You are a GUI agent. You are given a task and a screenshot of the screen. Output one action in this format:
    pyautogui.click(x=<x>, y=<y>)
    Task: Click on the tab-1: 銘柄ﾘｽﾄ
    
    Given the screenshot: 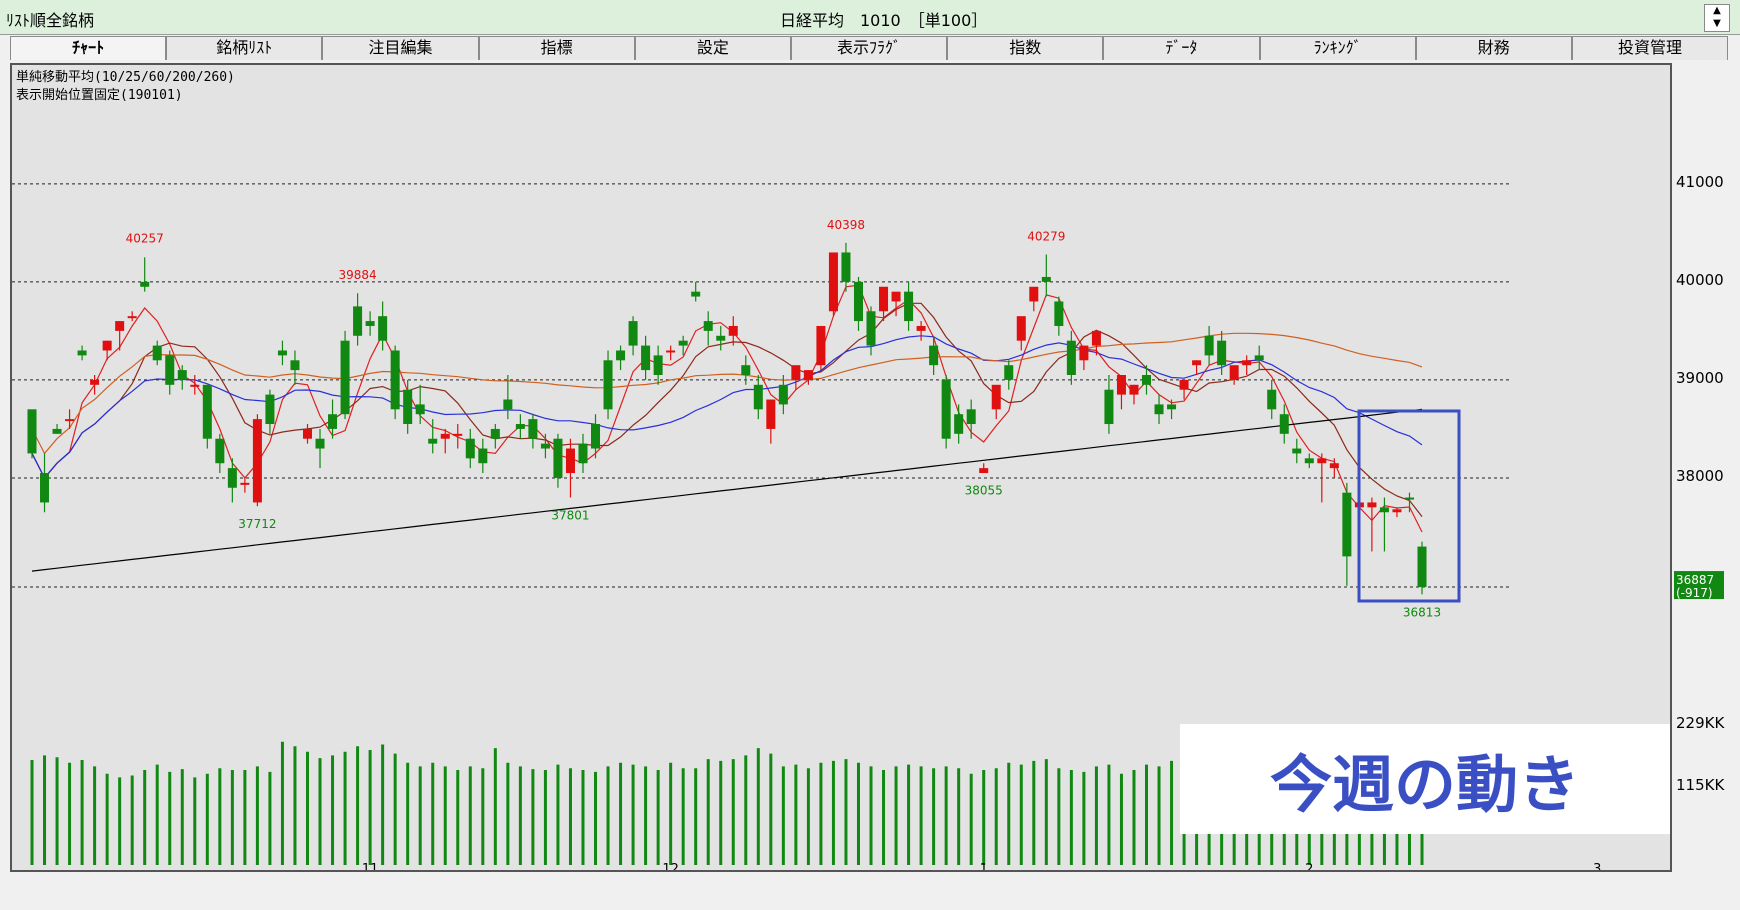 What is the action you would take?
    pyautogui.click(x=244, y=48)
    